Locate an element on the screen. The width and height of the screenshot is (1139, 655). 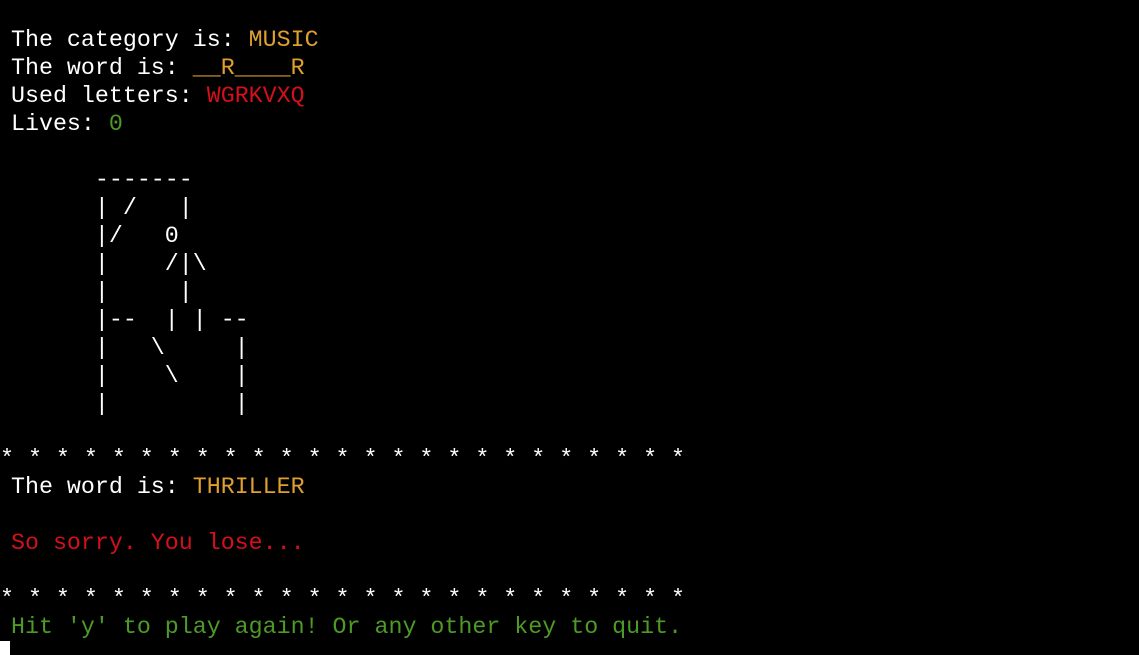
used-letters-line: Used letters: WGRKVXQ is located at coordinates (158, 96).